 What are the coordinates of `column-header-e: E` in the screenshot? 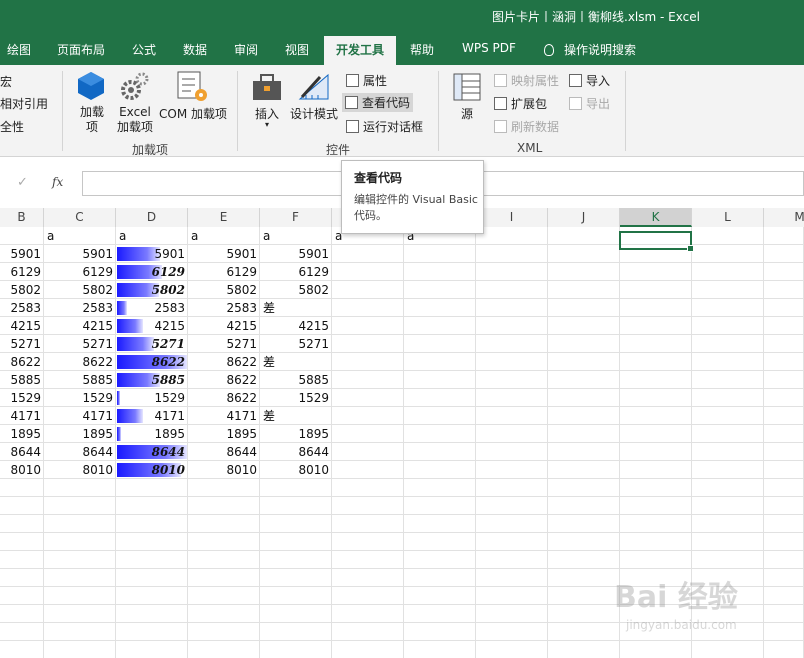 It's located at (224, 217).